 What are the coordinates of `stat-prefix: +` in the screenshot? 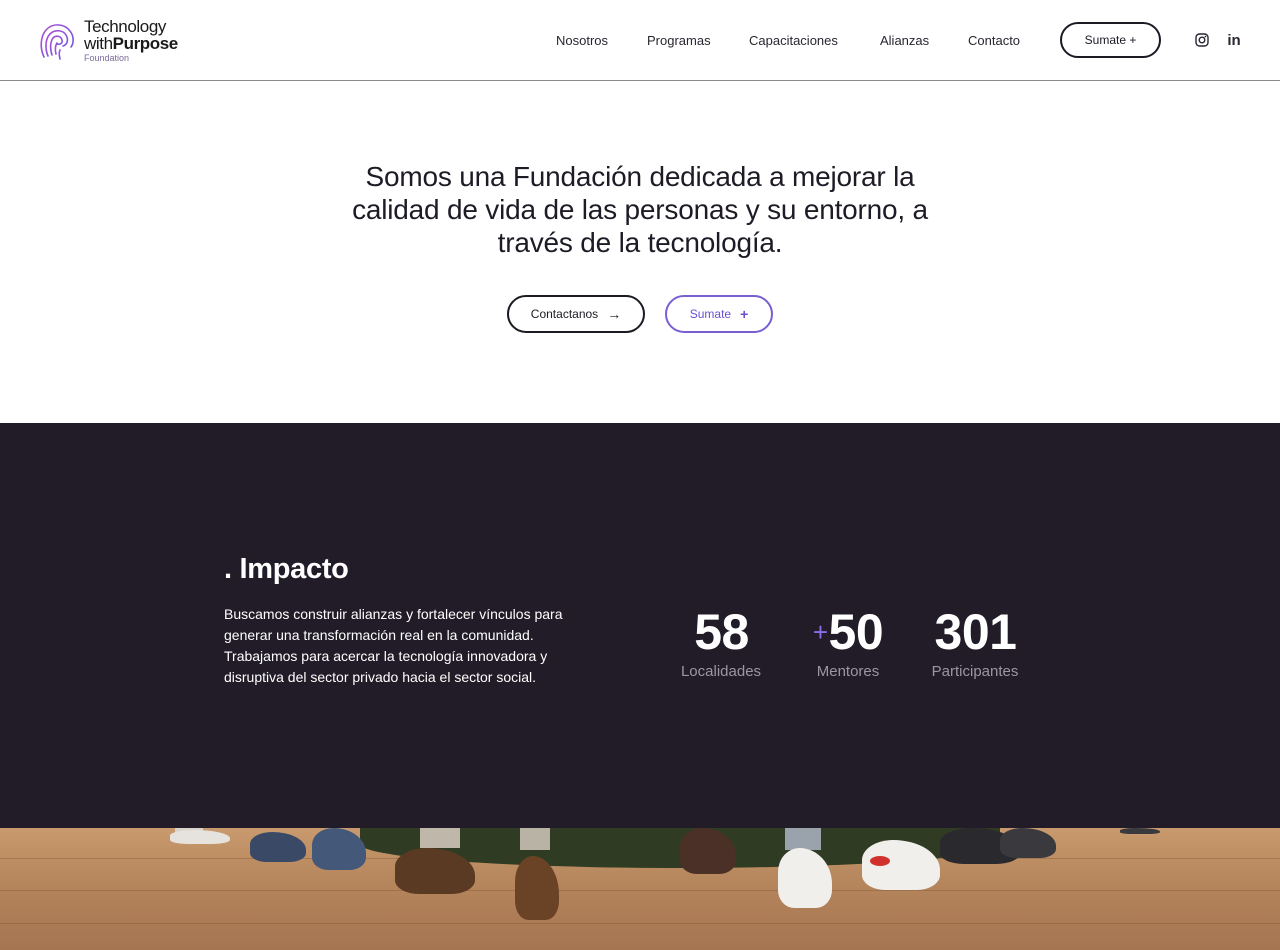 It's located at (820, 632).